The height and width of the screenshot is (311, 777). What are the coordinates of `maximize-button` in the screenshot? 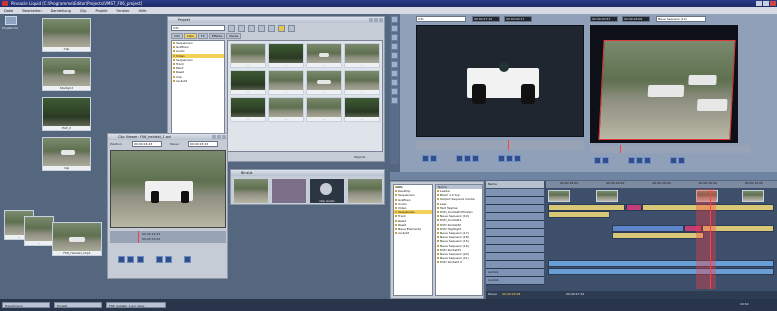 It's located at (766, 3).